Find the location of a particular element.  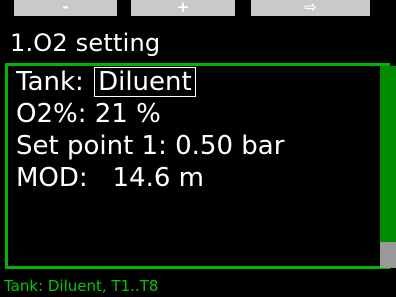

plus-button-label: + is located at coordinates (183, 8).